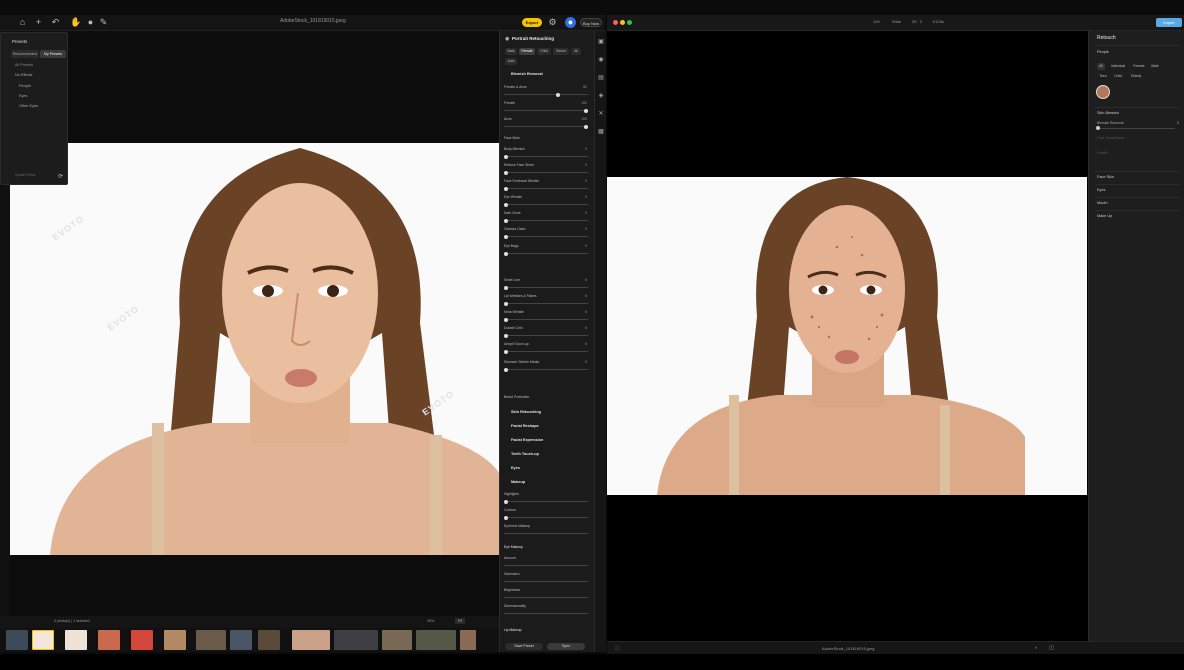 The image size is (1184, 670). Describe the element at coordinates (546, 563) in the screenshot. I see `slider-row: Amount` at that location.